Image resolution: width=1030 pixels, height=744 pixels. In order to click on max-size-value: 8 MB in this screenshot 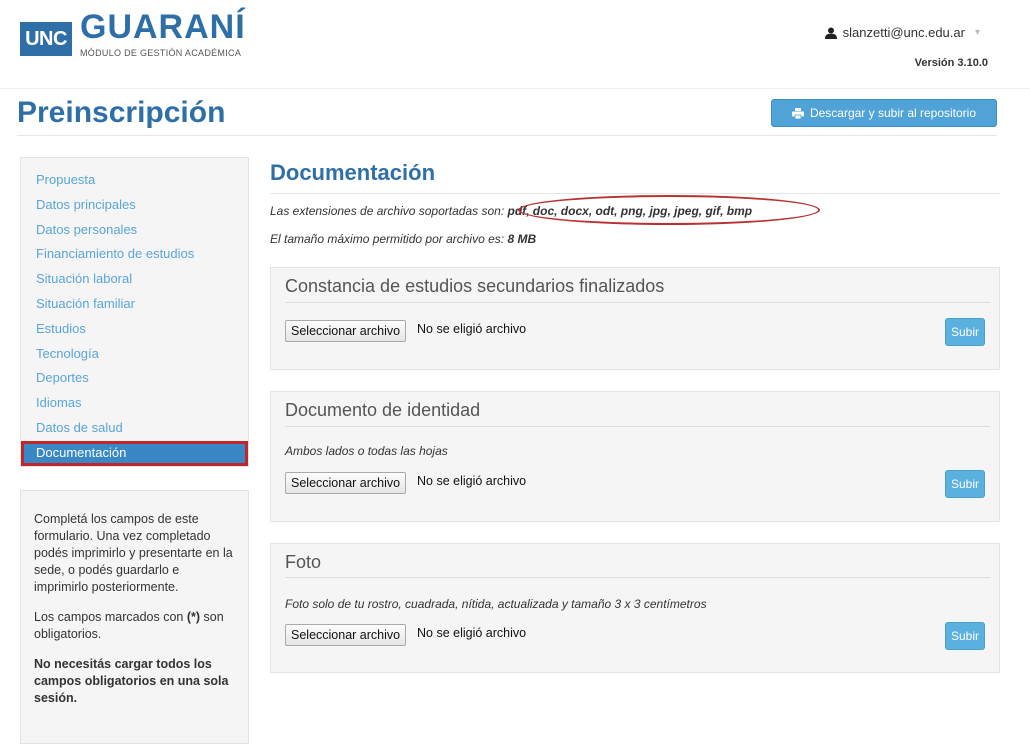, I will do `click(522, 239)`.